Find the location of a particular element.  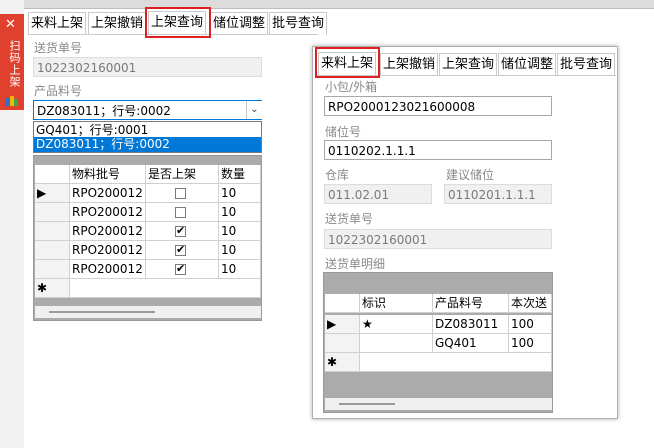

bg-product-select: DZ083011；行号:0002 is located at coordinates (147, 110).